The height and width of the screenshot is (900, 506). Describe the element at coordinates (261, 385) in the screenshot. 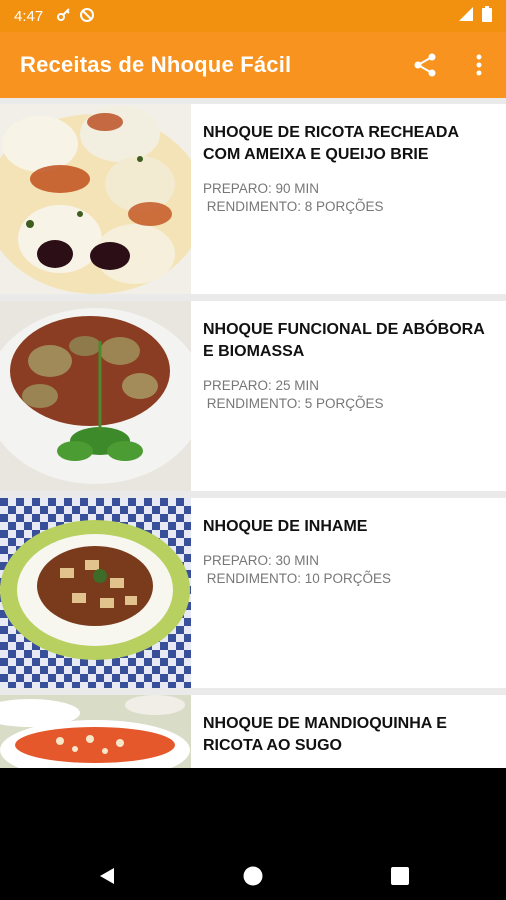

I see `recipe-prep-time: PREPARO: 25 MIN` at that location.